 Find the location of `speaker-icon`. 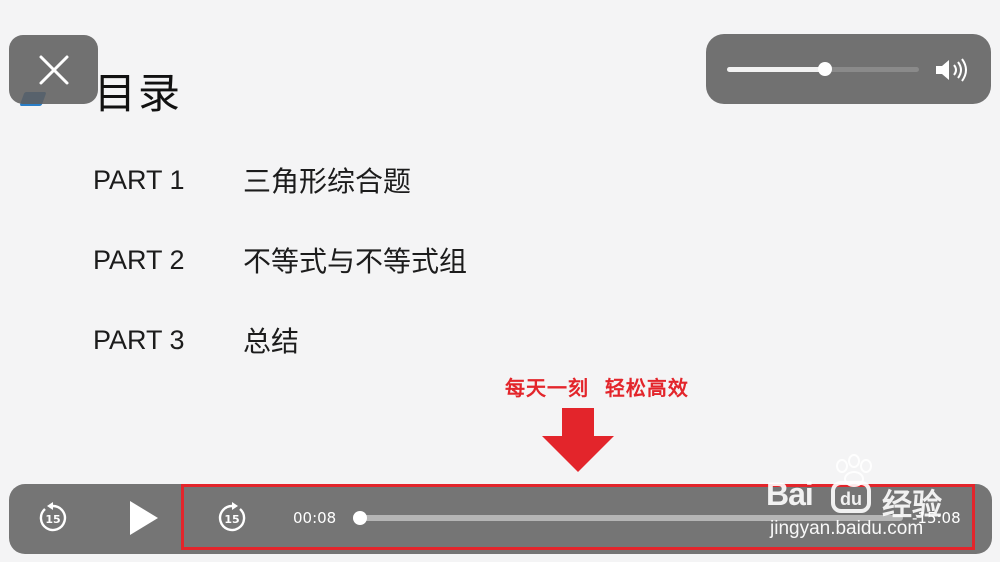

speaker-icon is located at coordinates (953, 70).